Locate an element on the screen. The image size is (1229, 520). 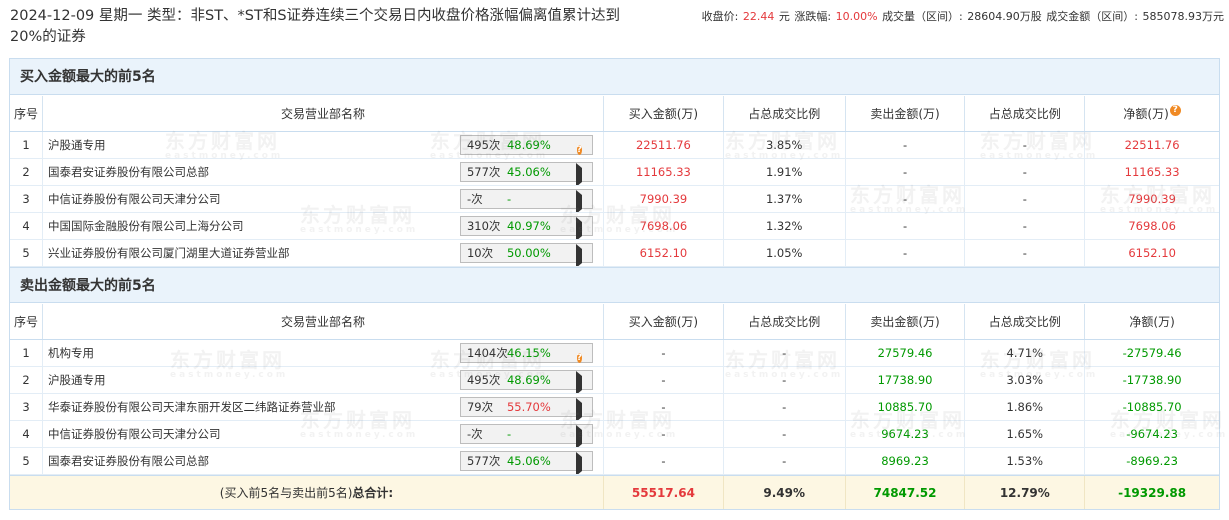
buy-pct: 1.05% is located at coordinates (785, 253).